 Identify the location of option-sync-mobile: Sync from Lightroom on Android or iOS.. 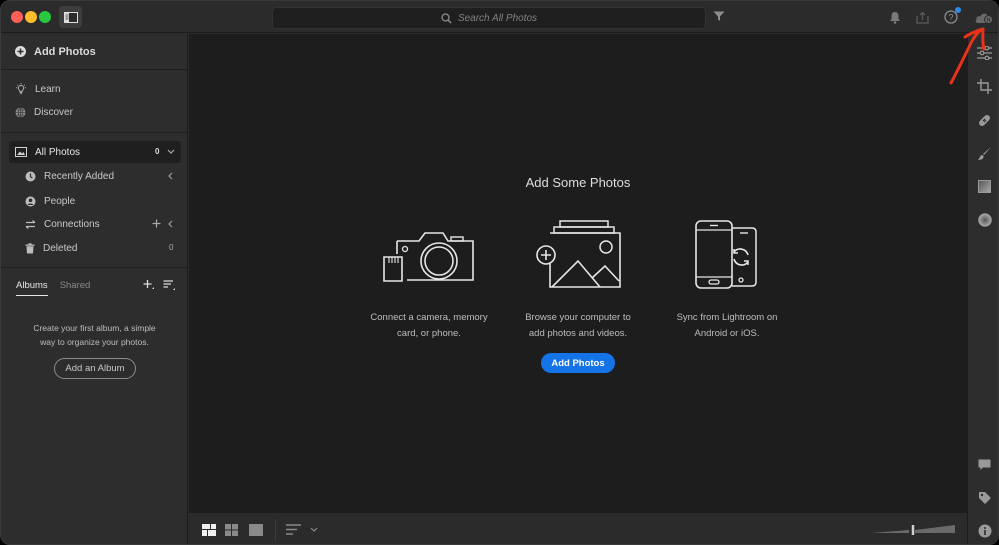
(727, 278).